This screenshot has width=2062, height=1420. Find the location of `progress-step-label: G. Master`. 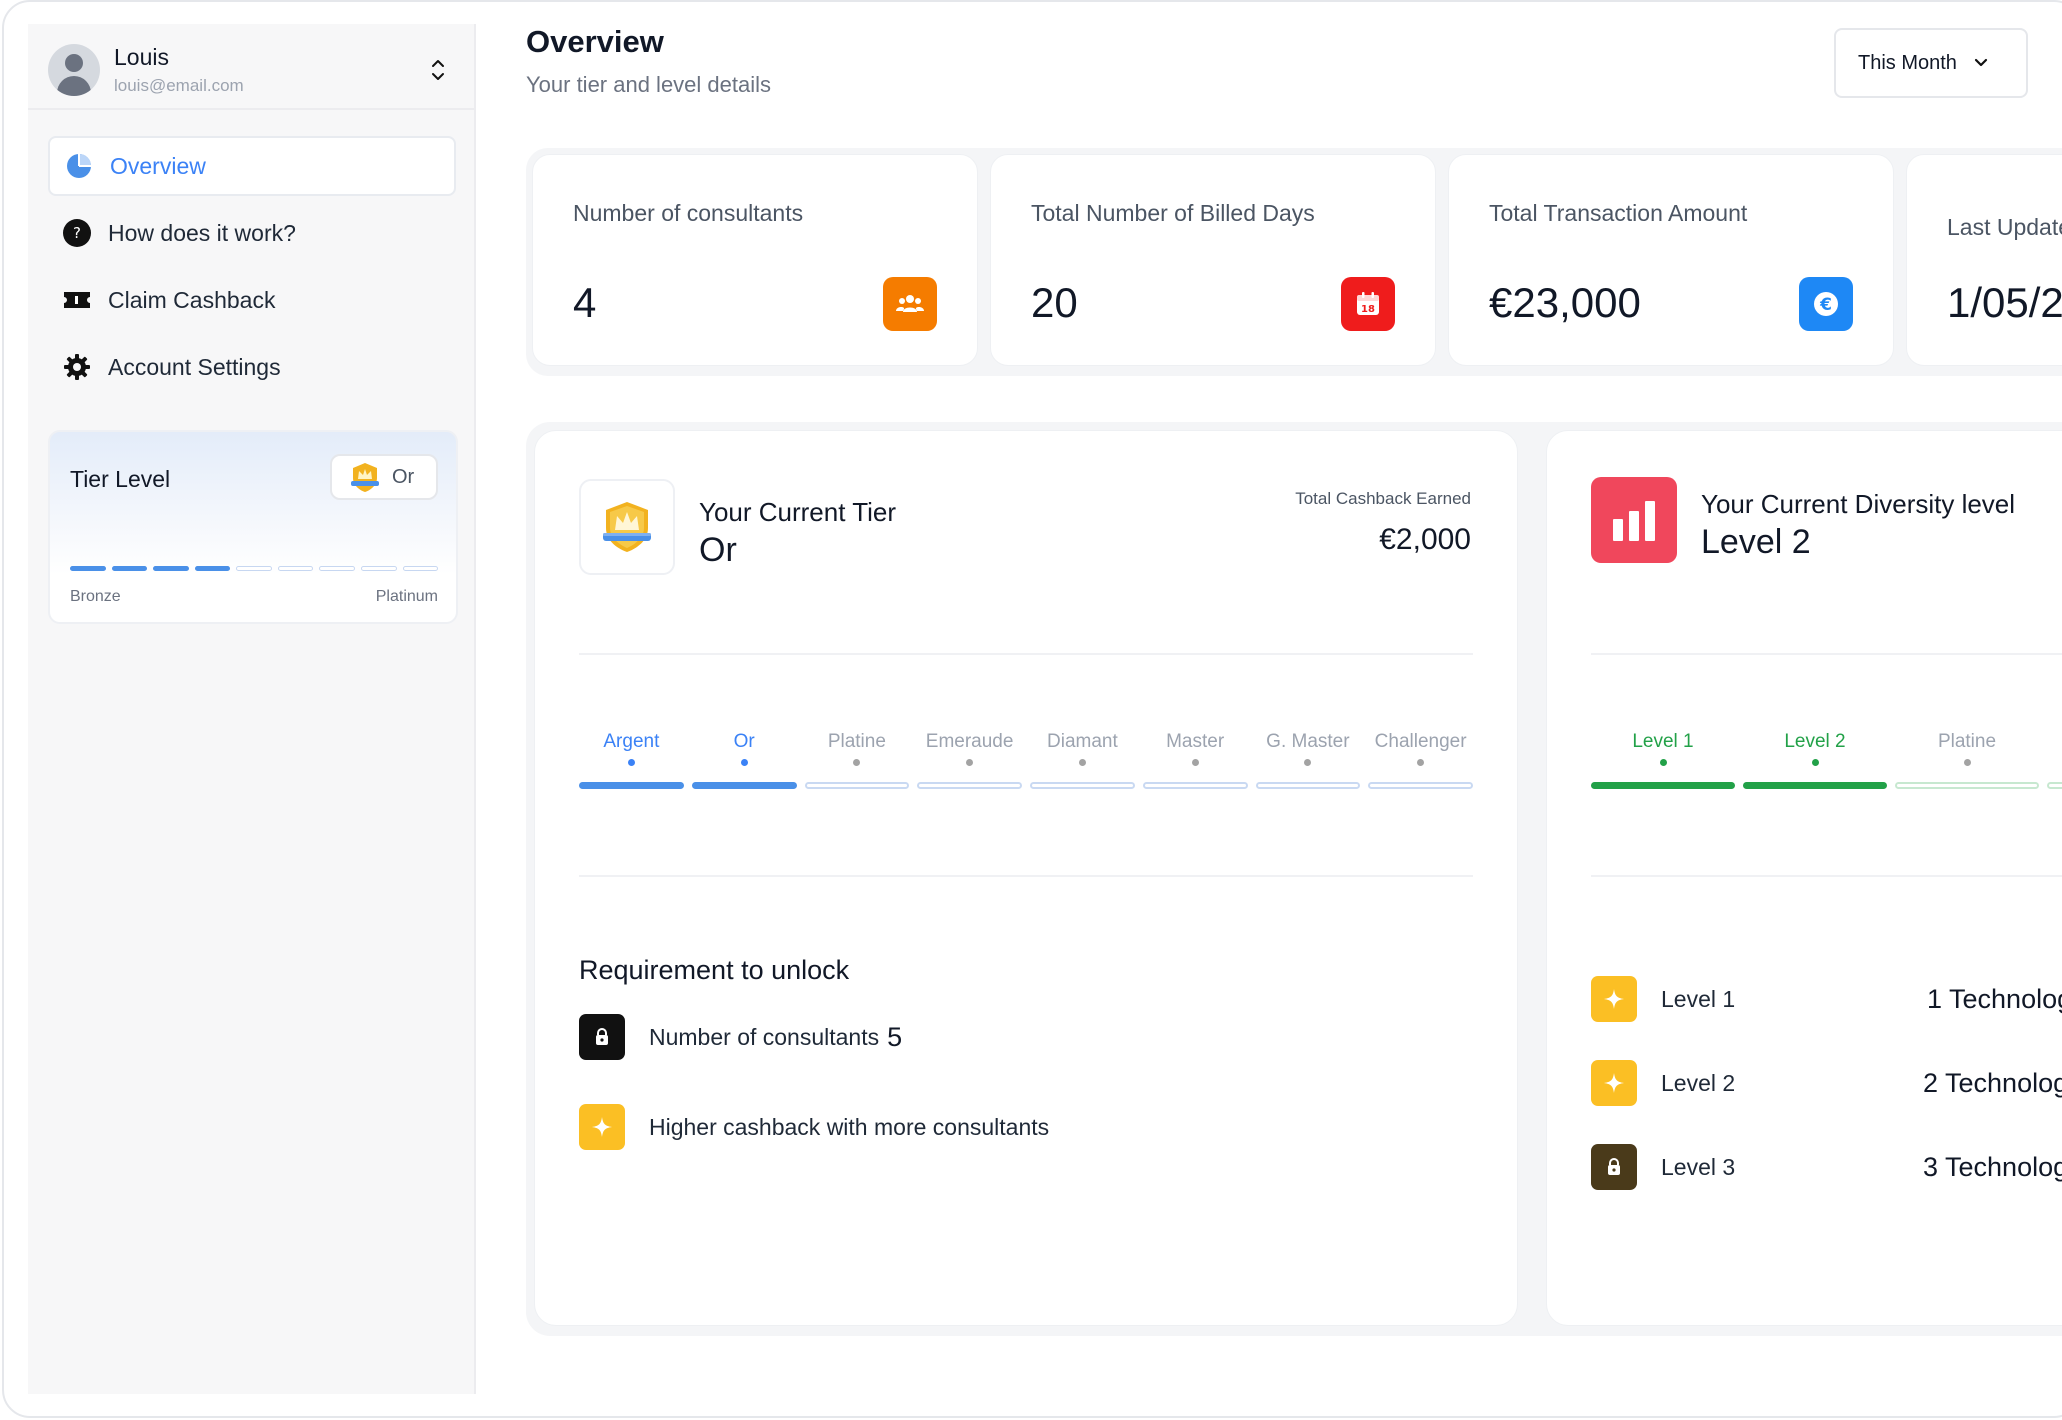

progress-step-label: G. Master is located at coordinates (1308, 741).